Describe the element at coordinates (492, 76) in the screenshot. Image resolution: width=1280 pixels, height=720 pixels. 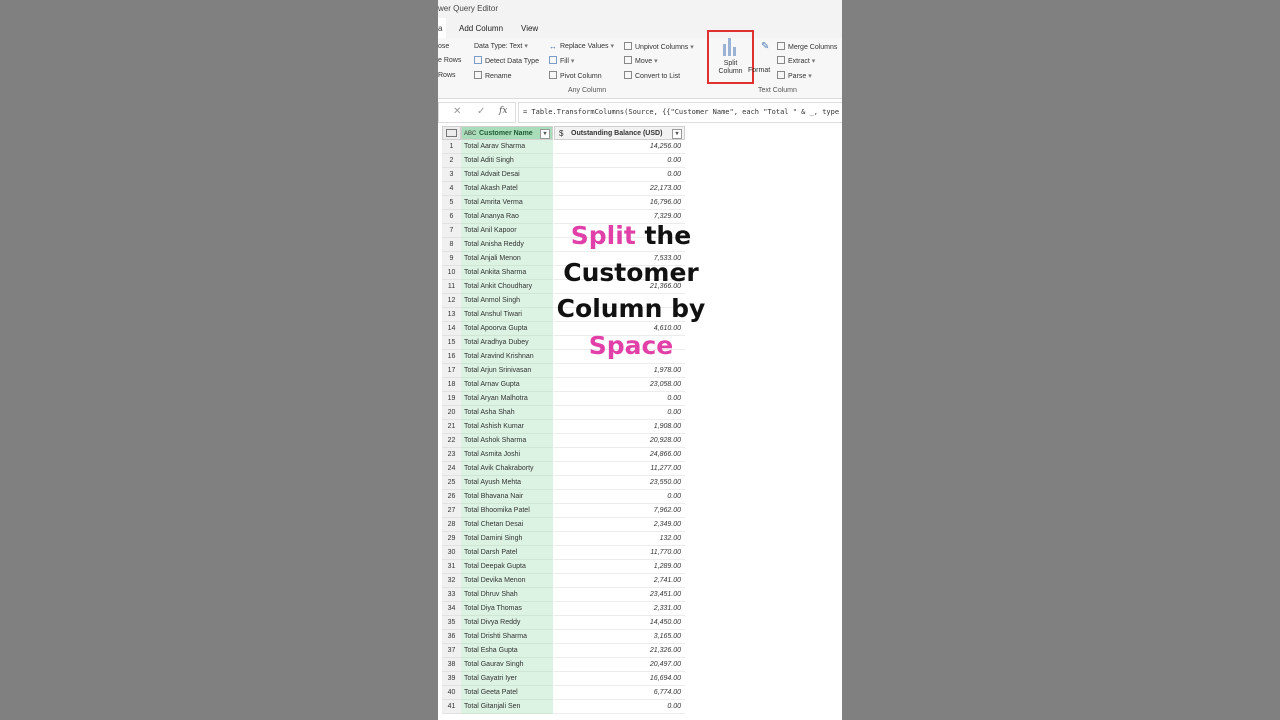
I see `rename-button: Rename` at that location.